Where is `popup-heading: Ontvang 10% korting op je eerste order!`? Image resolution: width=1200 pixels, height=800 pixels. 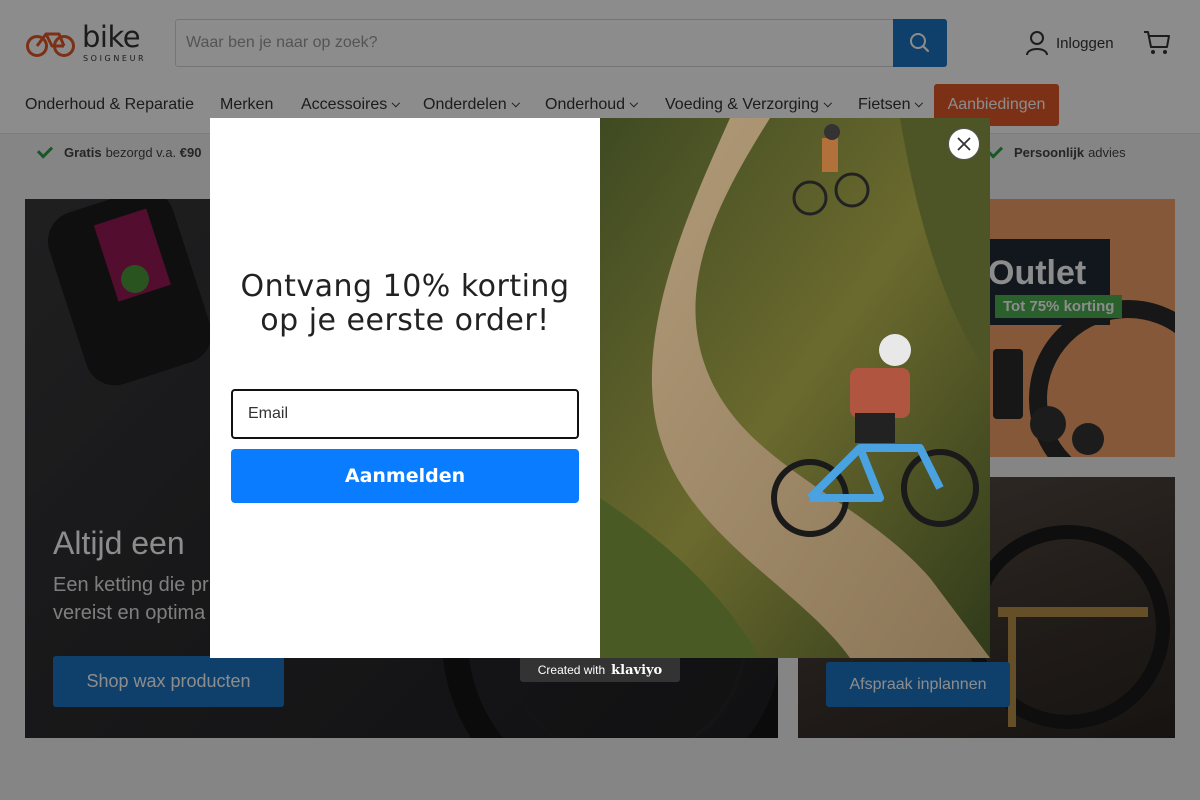 popup-heading: Ontvang 10% korting op je eerste order! is located at coordinates (405, 304).